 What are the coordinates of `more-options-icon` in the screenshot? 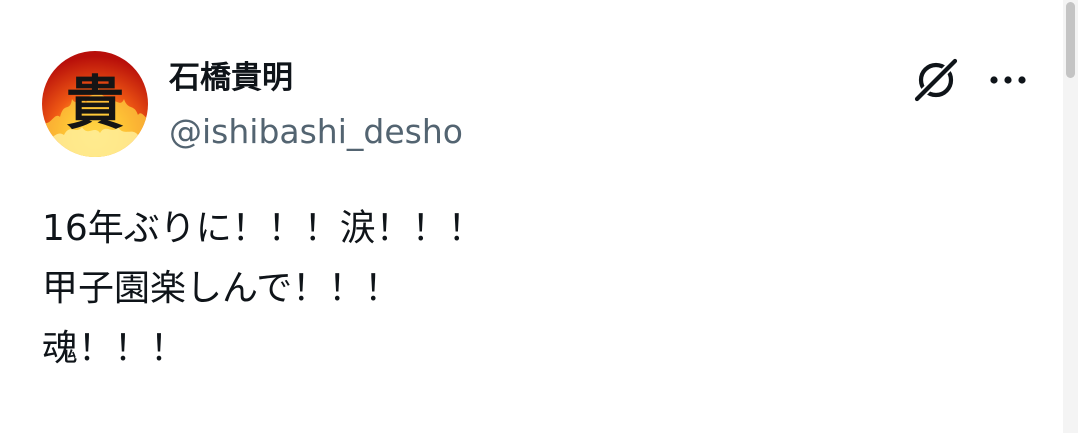 It's located at (1008, 80).